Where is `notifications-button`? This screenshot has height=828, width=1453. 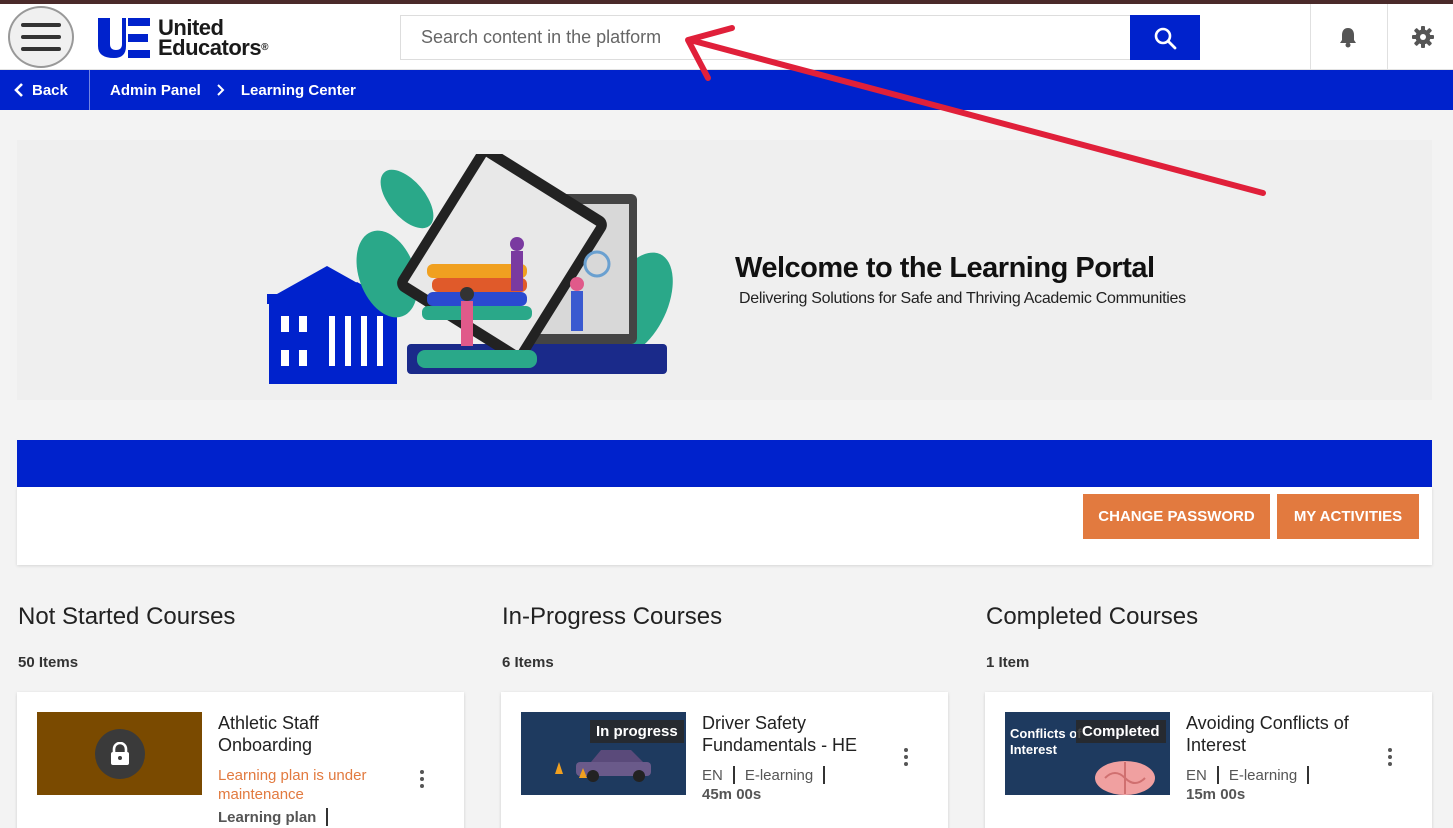 notifications-button is located at coordinates (1348, 37).